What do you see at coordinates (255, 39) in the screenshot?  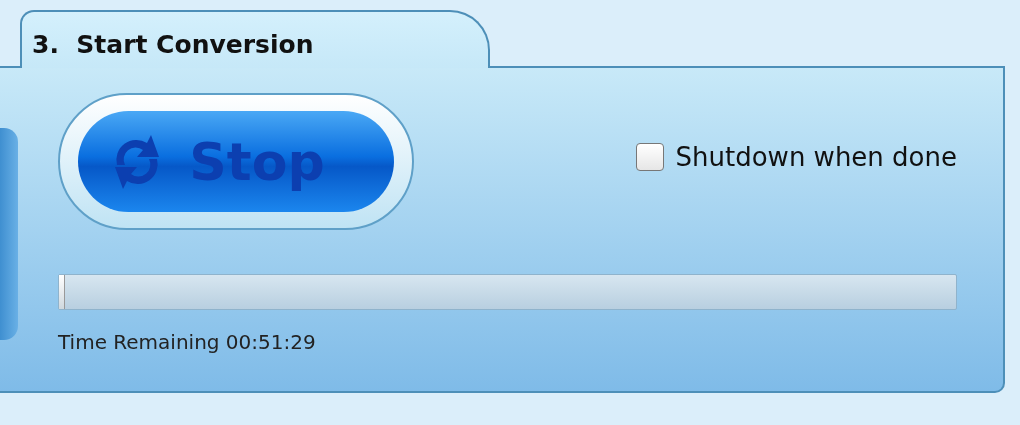 I see `tab-title: 3. Start Conversion` at bounding box center [255, 39].